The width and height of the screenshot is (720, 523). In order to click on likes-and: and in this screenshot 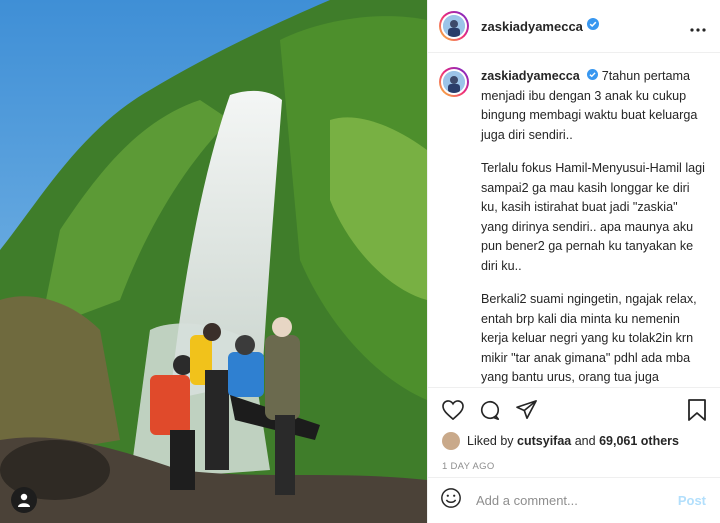, I will do `click(585, 441)`.